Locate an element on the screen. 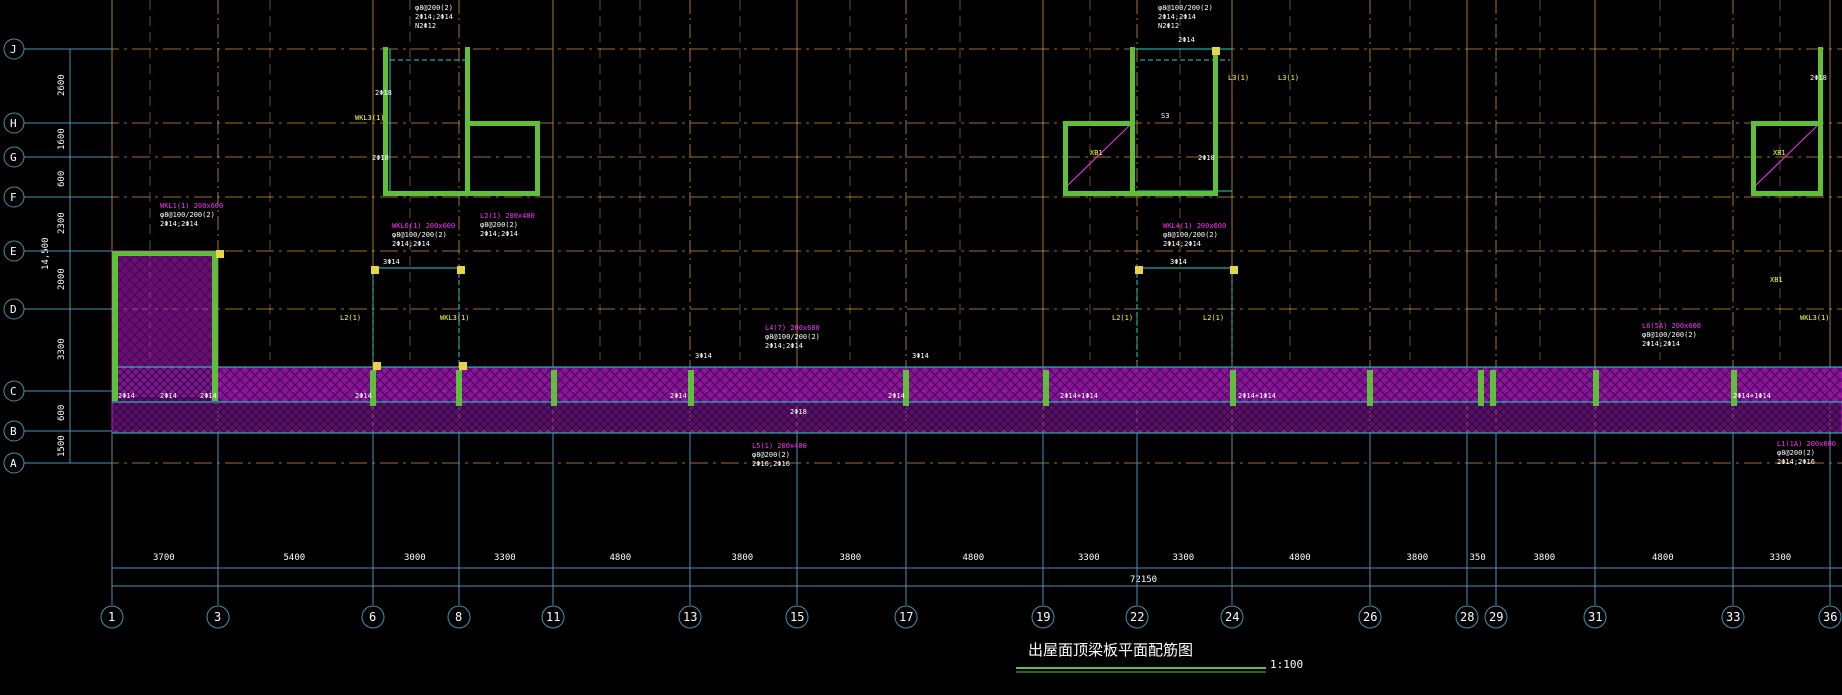  column-axis-label: 11 is located at coordinates (553, 617).